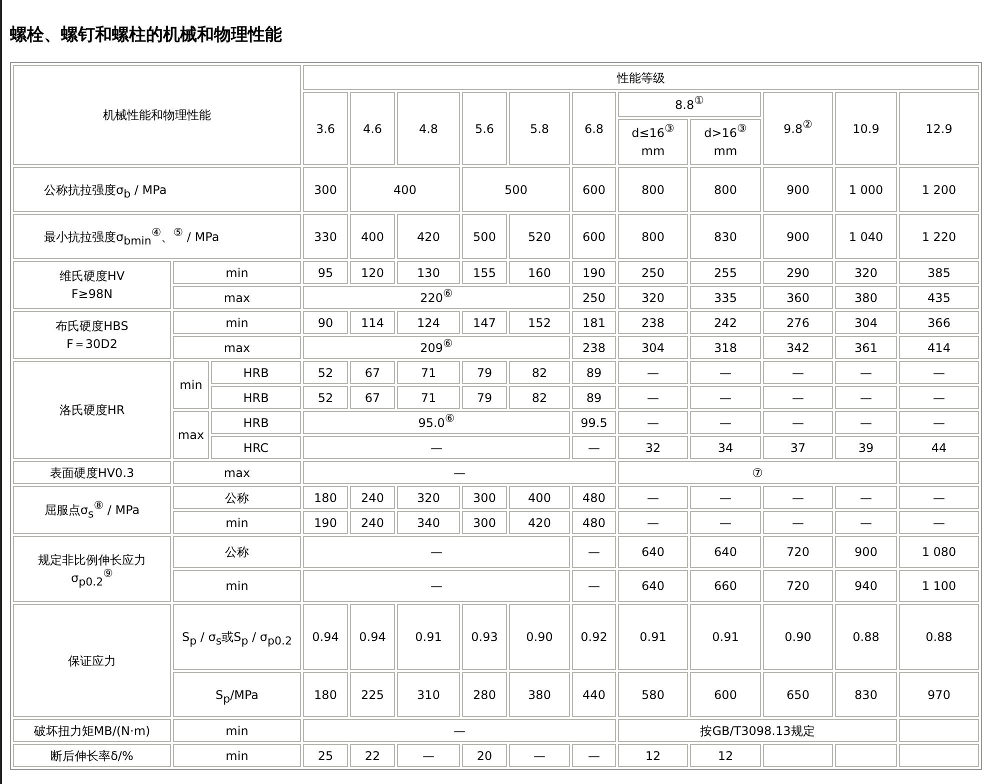 The height and width of the screenshot is (784, 996). Describe the element at coordinates (237, 552) in the screenshot. I see `table-cell: 公称` at that location.